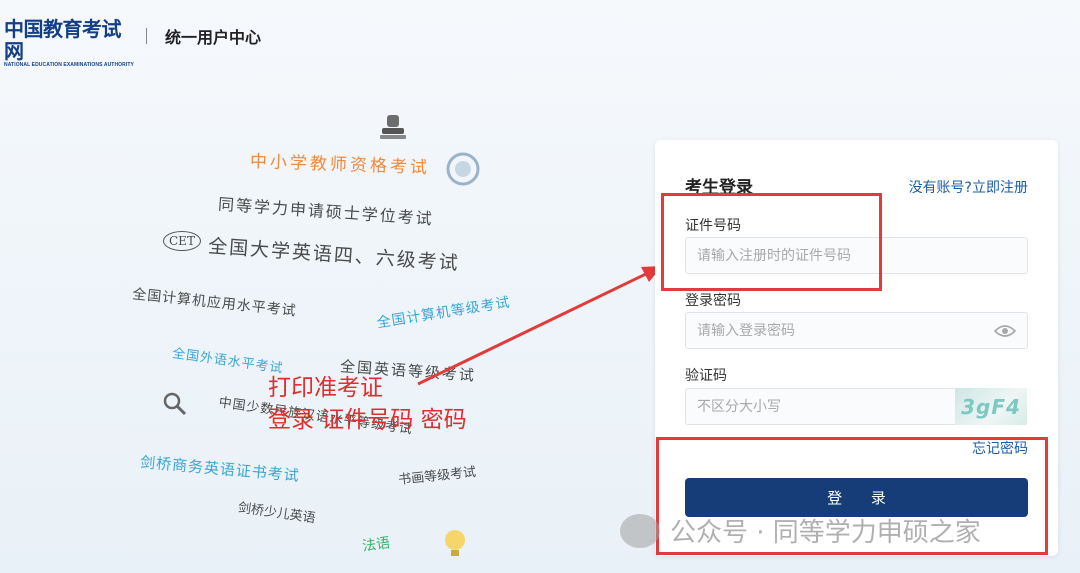  What do you see at coordinates (1005, 331) in the screenshot?
I see `eye-icon` at bounding box center [1005, 331].